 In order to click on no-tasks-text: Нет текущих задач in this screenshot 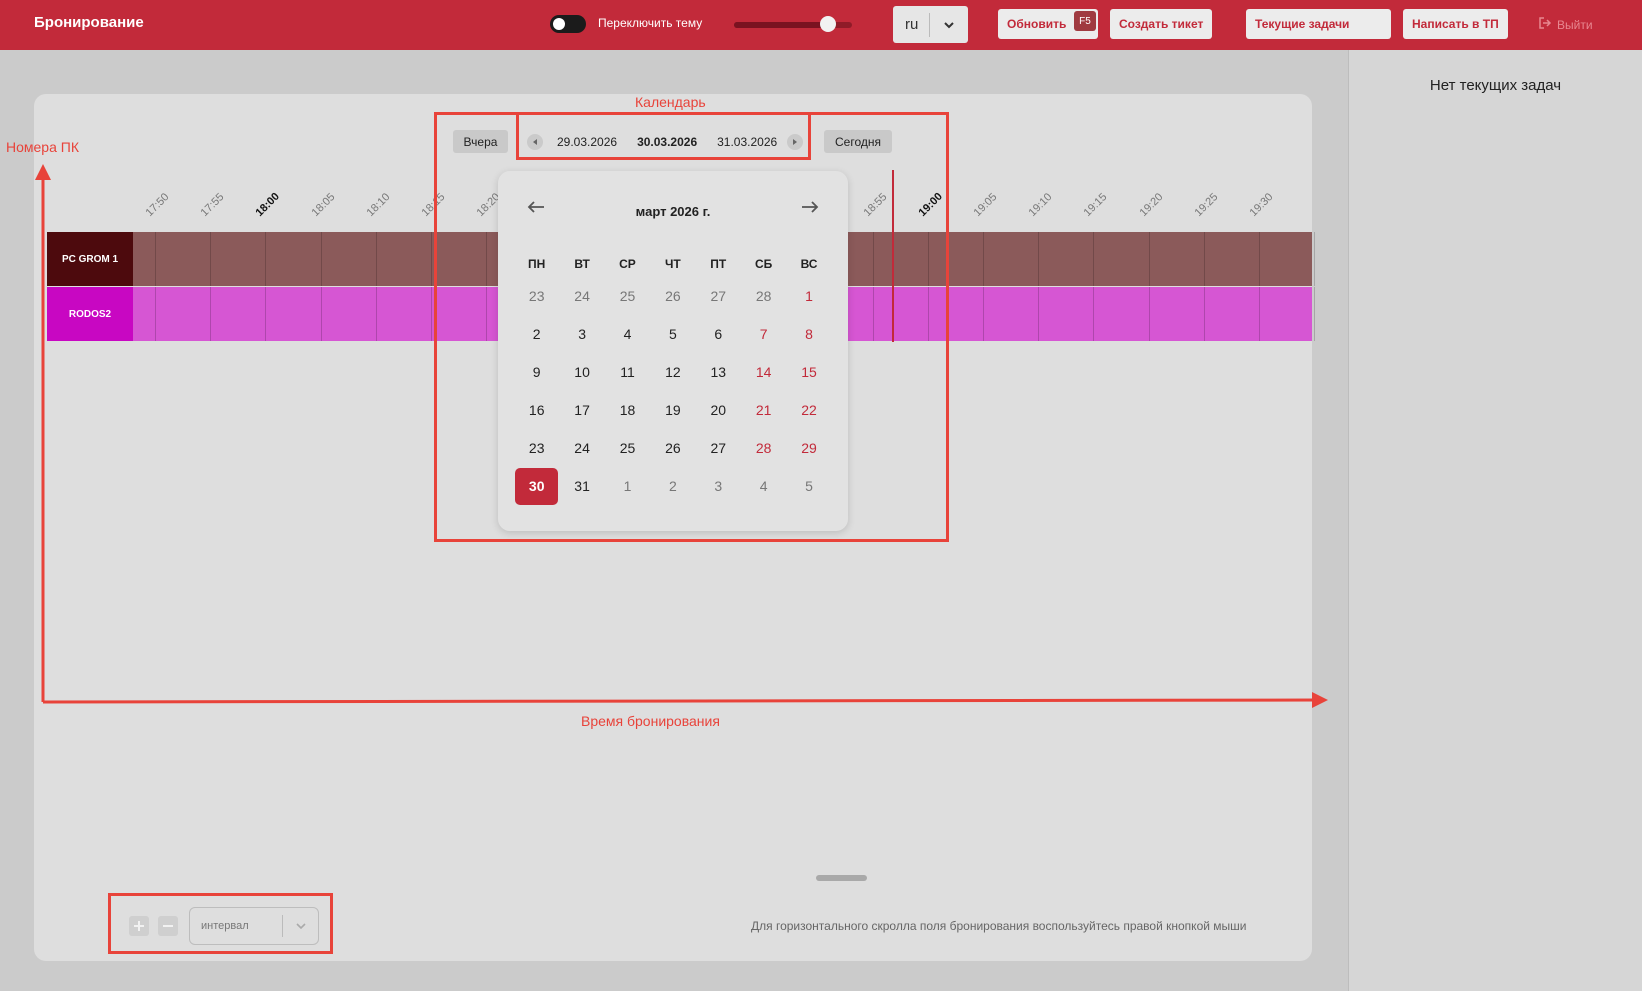, I will do `click(1495, 85)`.